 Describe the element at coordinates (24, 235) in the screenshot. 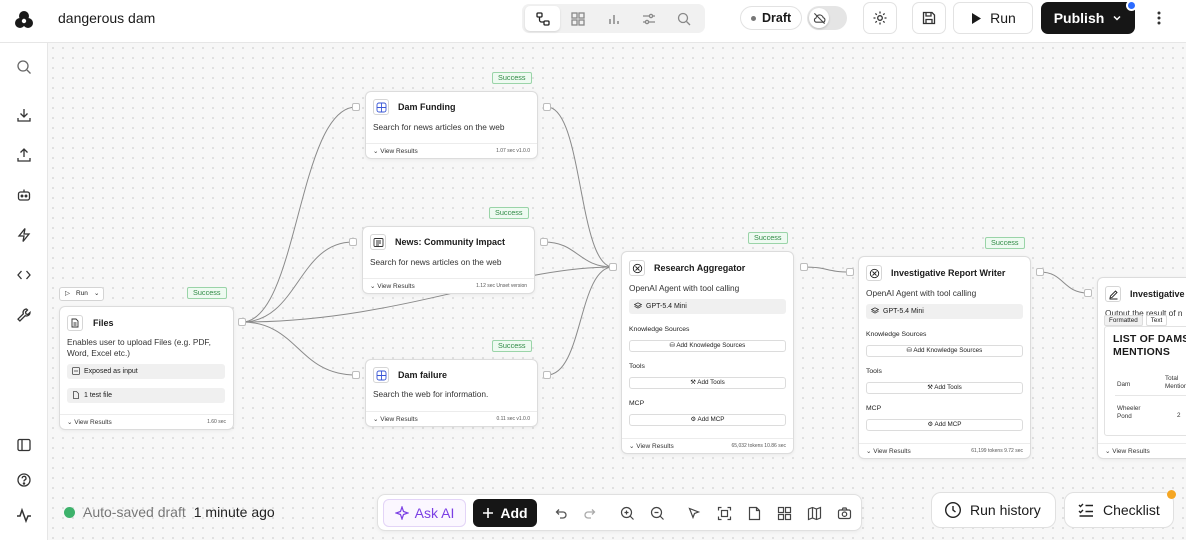

I see `zap-icon` at that location.